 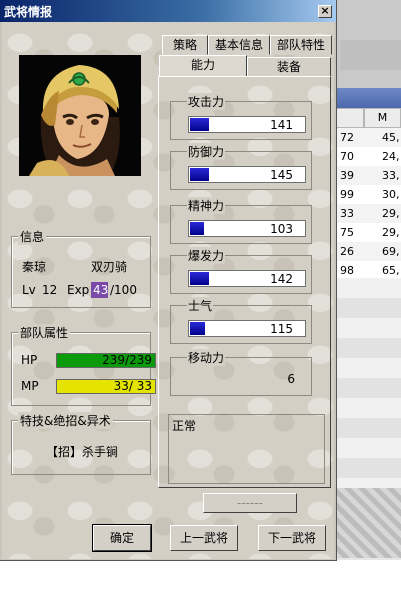 I want to click on background-map-tiles, so click(x=368, y=523).